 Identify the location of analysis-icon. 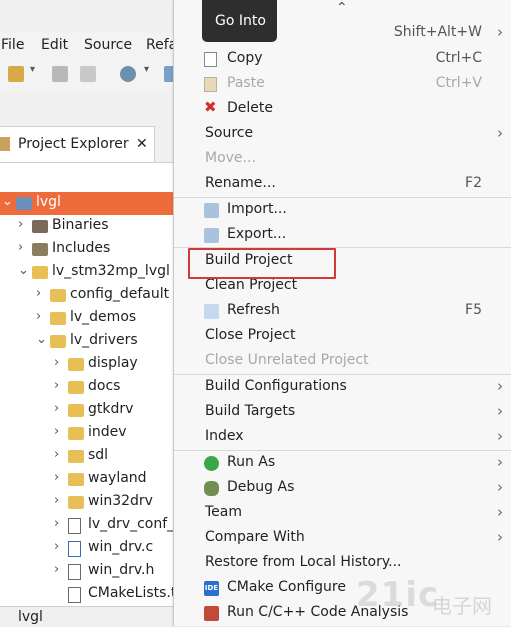
(211, 613).